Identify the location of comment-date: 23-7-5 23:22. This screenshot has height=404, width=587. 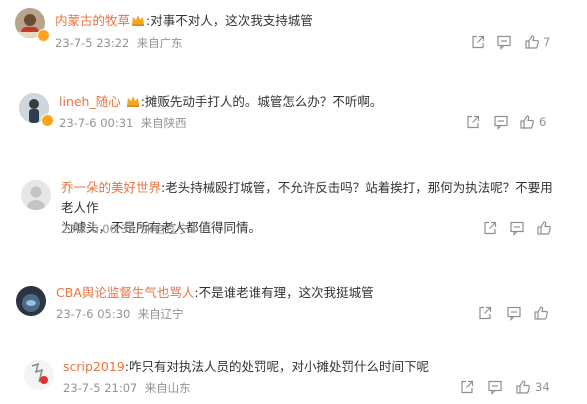
(92, 43).